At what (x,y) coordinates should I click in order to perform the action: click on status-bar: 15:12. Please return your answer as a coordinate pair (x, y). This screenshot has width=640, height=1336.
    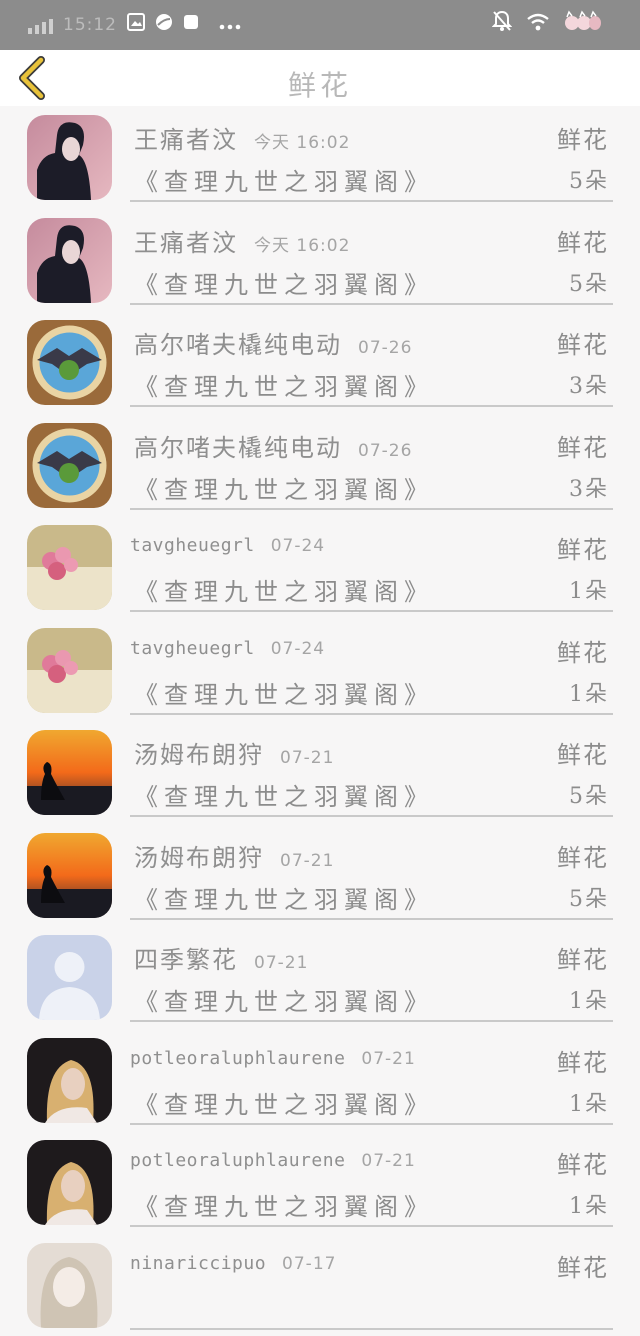
    Looking at the image, I should click on (320, 25).